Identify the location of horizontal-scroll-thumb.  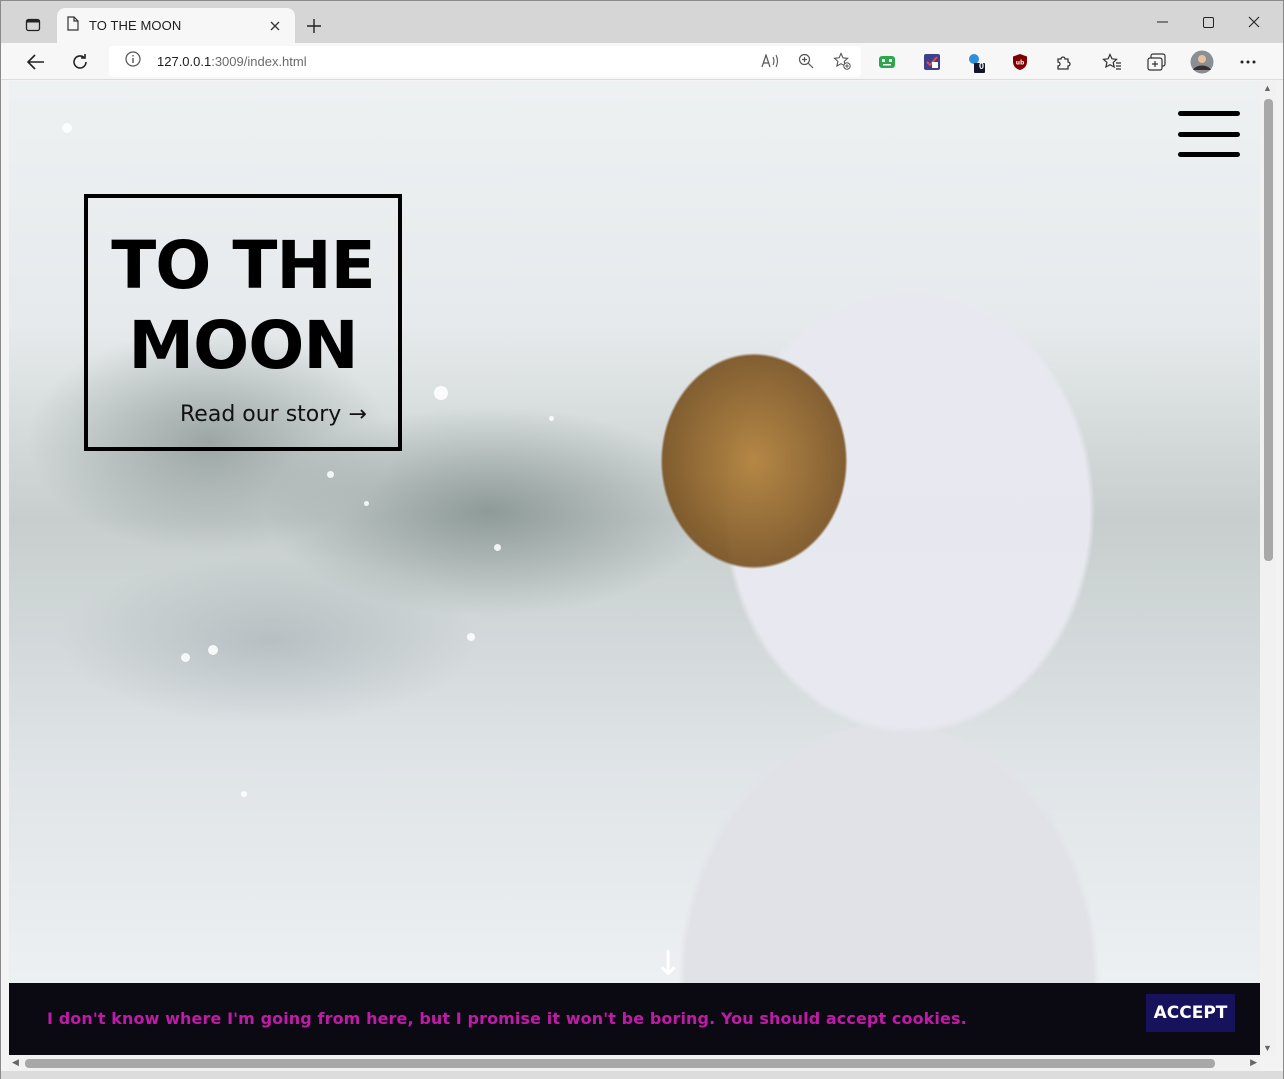
(620, 1063).